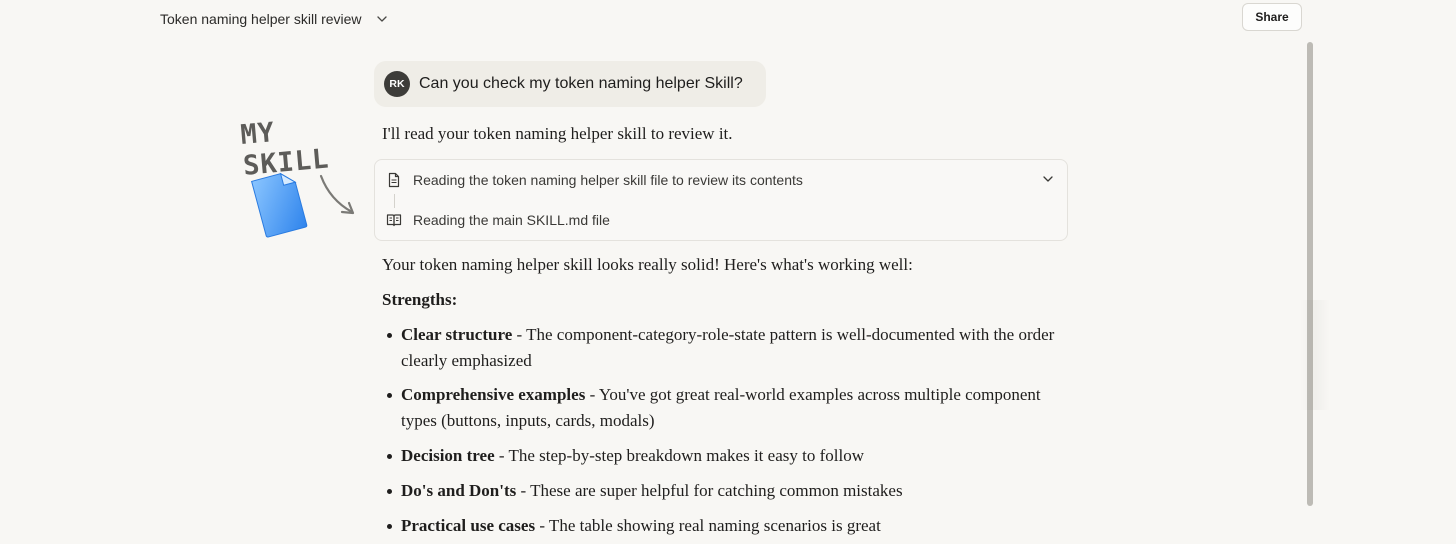 The image size is (1456, 544). Describe the element at coordinates (511, 220) in the screenshot. I see `tool-step-text: Reading the main SKILL.md file` at that location.